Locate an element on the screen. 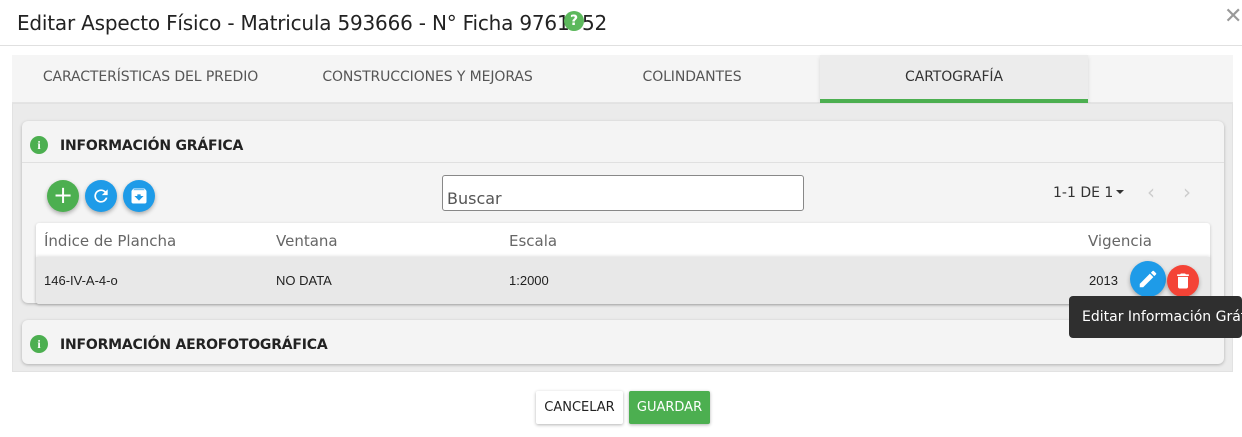 This screenshot has width=1242, height=437. cancel-button: CANCELAR is located at coordinates (579, 407).